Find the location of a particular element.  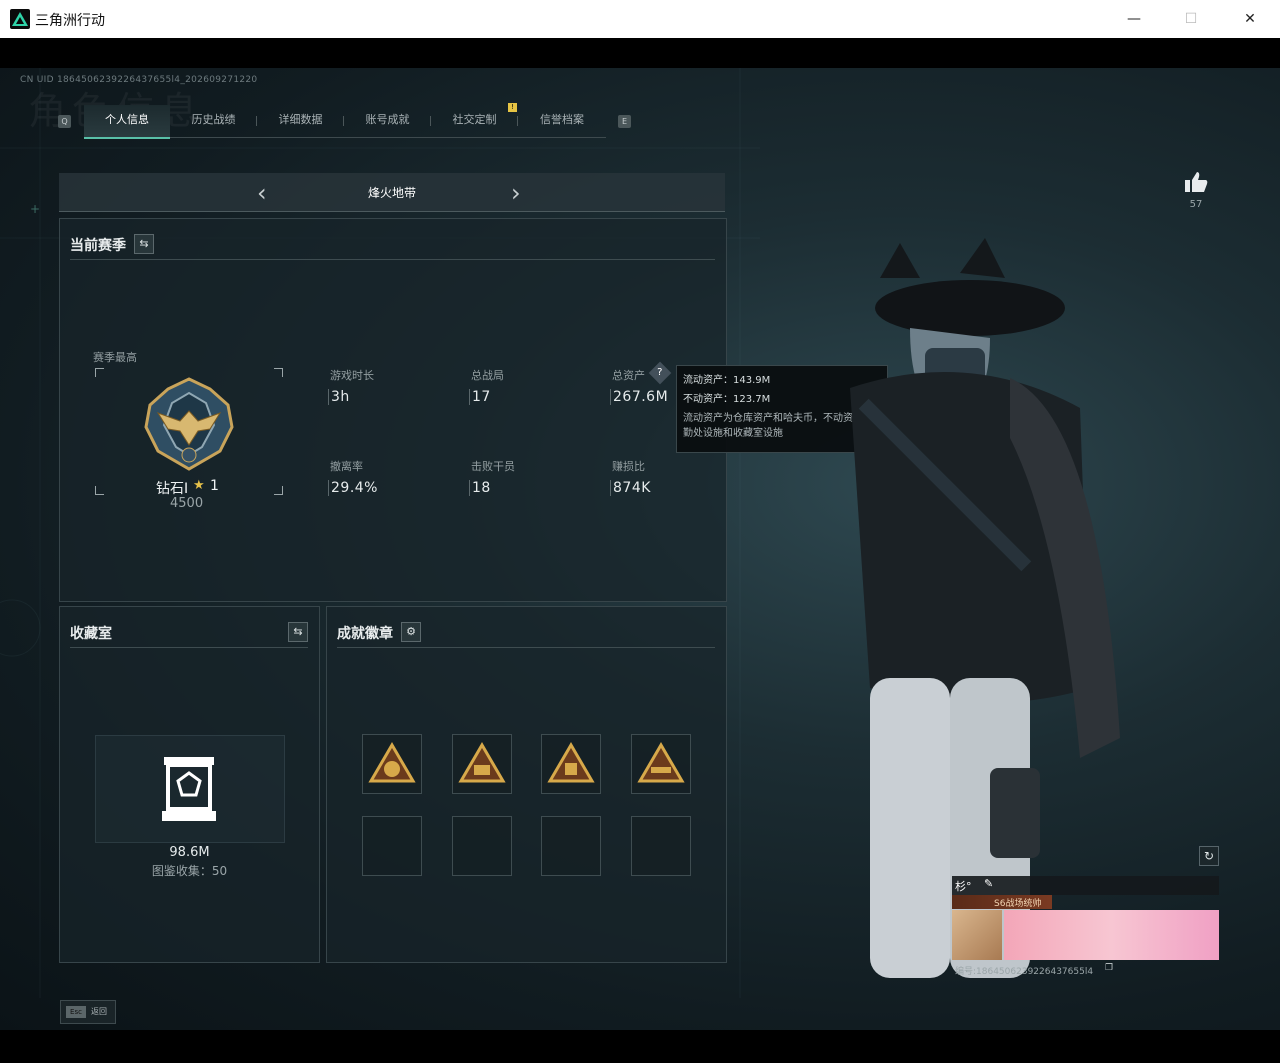

gear-icon: ⚙ is located at coordinates (411, 632).